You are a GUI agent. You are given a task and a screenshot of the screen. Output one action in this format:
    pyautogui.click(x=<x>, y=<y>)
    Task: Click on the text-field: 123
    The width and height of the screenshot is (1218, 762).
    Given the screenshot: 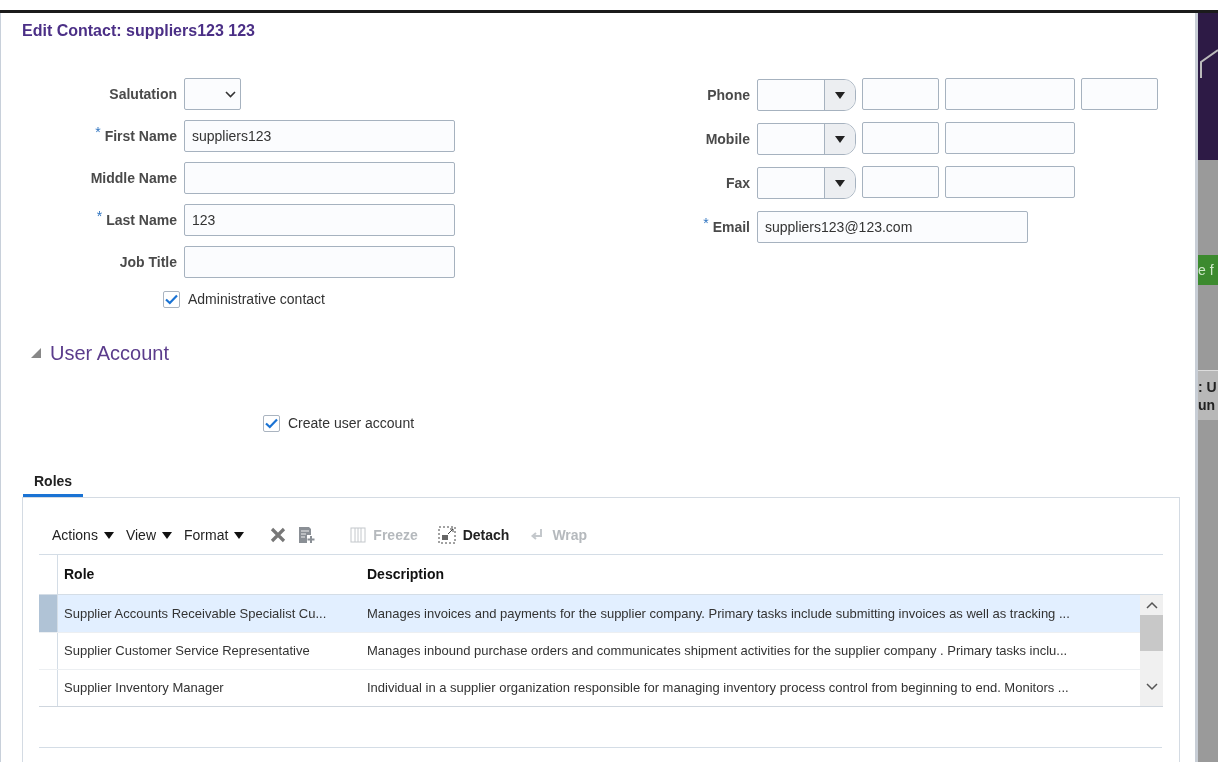 What is the action you would take?
    pyautogui.click(x=319, y=220)
    